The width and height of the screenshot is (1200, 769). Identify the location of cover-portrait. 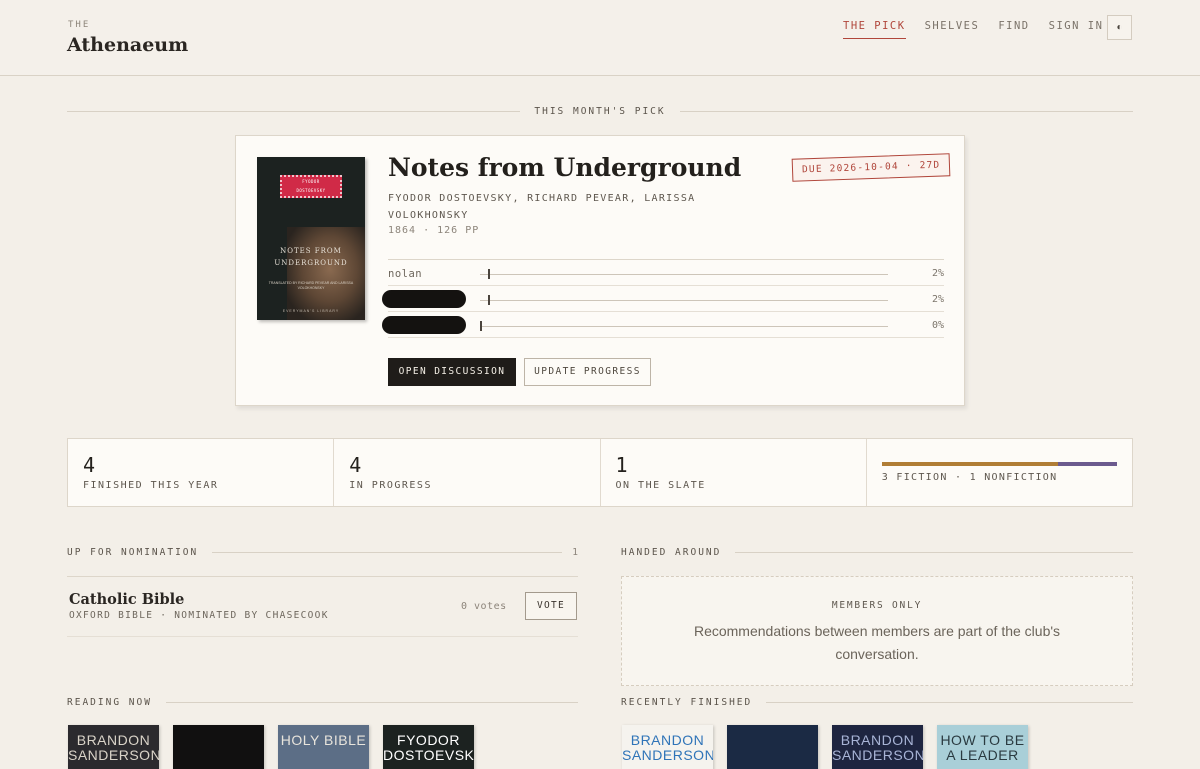
(326, 273).